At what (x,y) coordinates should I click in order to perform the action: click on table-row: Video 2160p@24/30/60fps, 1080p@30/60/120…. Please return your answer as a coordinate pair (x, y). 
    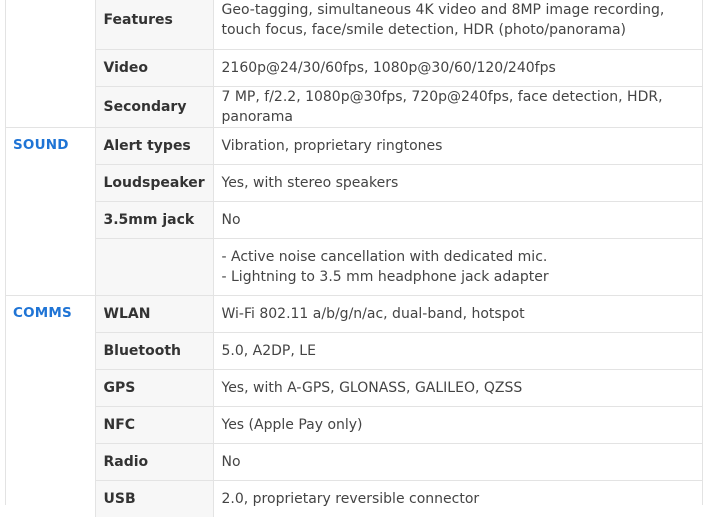
    Looking at the image, I should click on (354, 67).